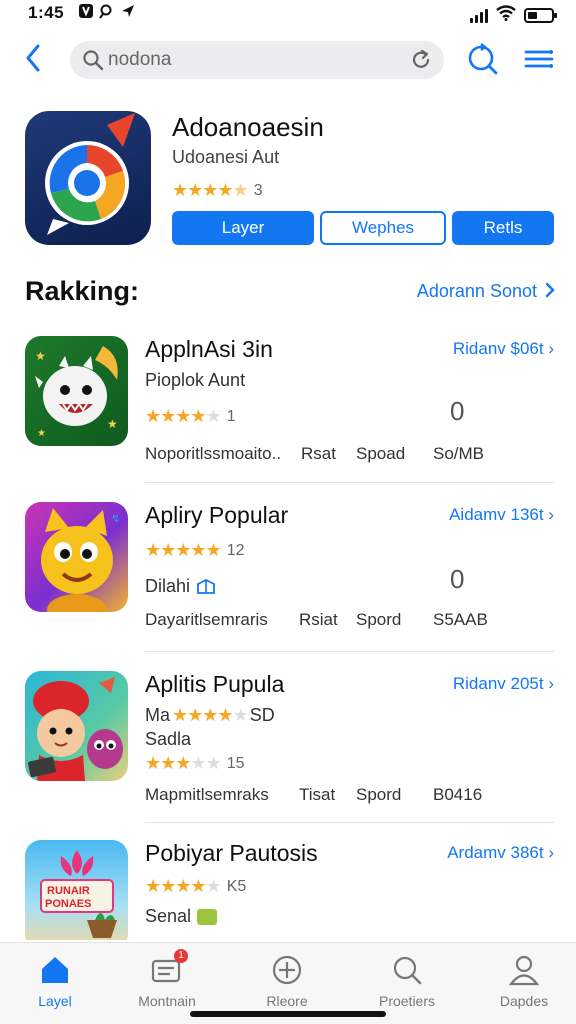 This screenshot has width=576, height=1024. What do you see at coordinates (248, 127) in the screenshot?
I see `hero-app-title: Adoanoaesin` at bounding box center [248, 127].